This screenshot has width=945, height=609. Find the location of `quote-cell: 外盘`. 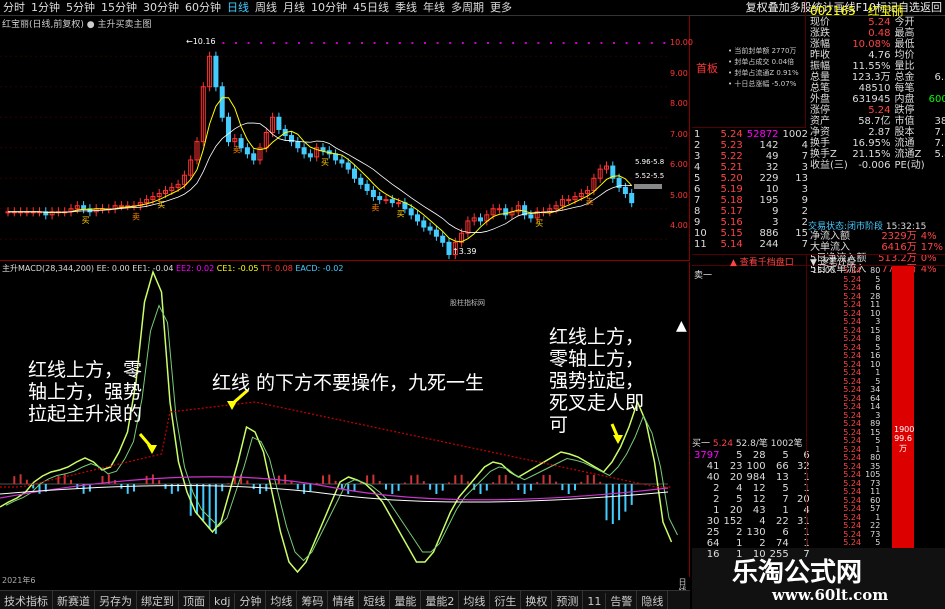

quote-cell: 外盘 is located at coordinates (820, 99).